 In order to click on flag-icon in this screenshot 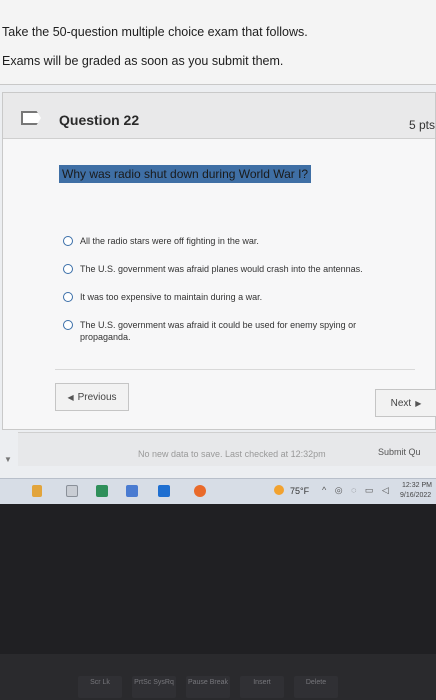, I will do `click(31, 118)`.